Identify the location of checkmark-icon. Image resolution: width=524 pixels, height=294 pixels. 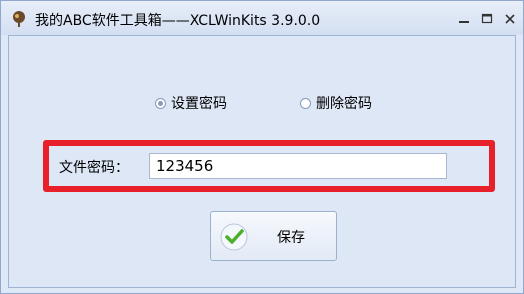
(234, 237).